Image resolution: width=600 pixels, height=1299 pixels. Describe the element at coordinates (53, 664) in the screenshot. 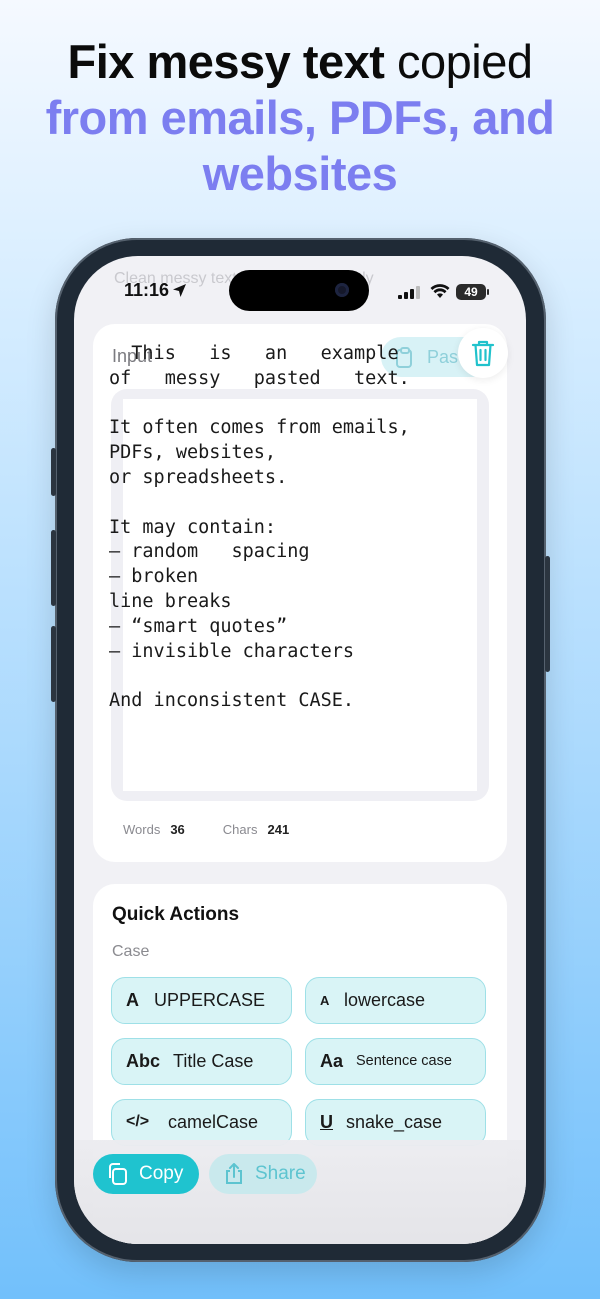

I see `volume-down-button` at that location.